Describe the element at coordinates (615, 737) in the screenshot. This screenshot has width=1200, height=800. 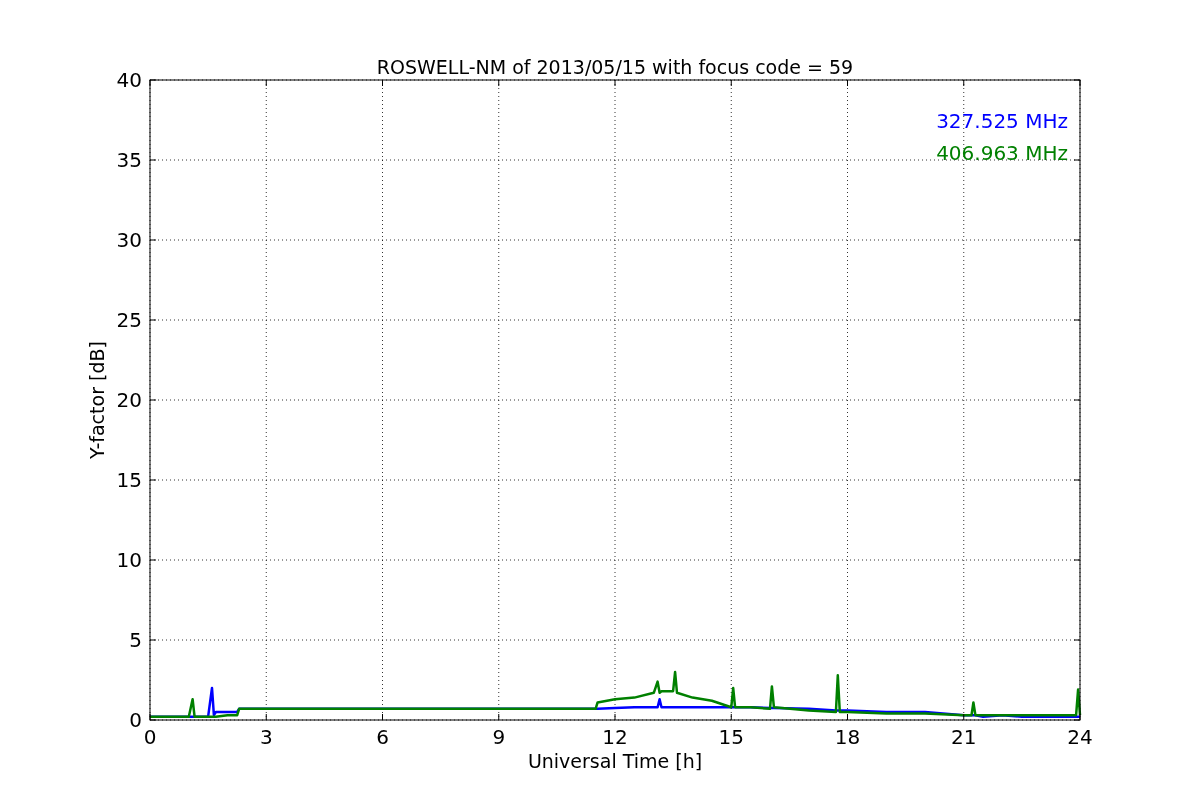
I see `x-tick-label: 12` at that location.